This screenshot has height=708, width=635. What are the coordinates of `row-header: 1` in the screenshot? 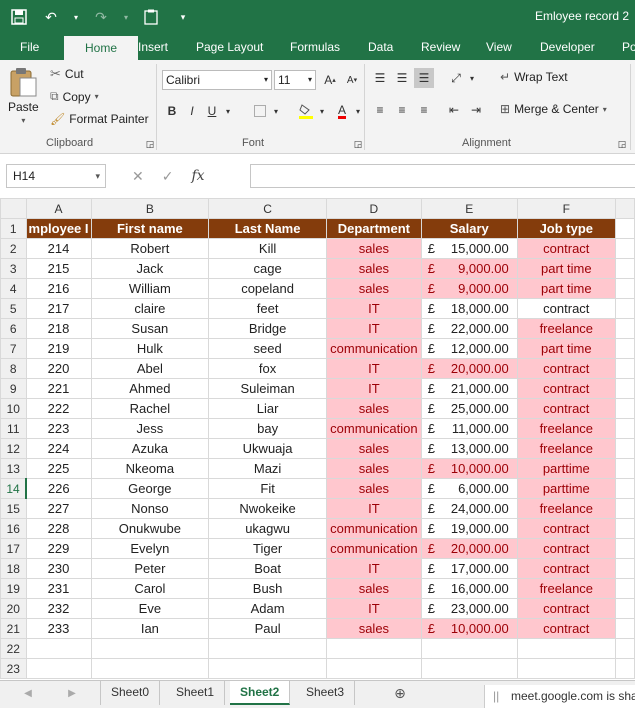 It's located at (13, 228).